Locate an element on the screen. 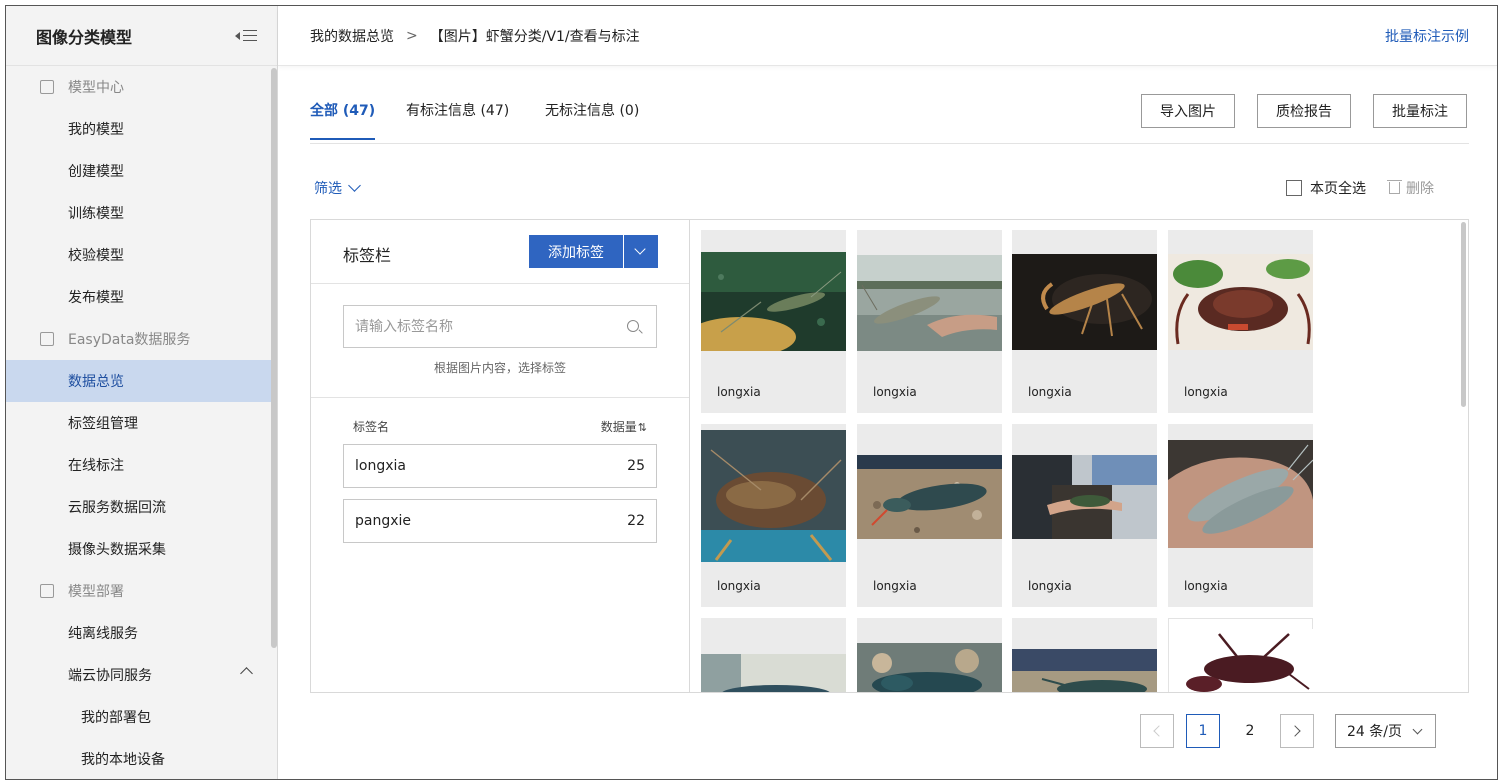  batch-annotation-example-link: 批量标注示例 is located at coordinates (1427, 36).